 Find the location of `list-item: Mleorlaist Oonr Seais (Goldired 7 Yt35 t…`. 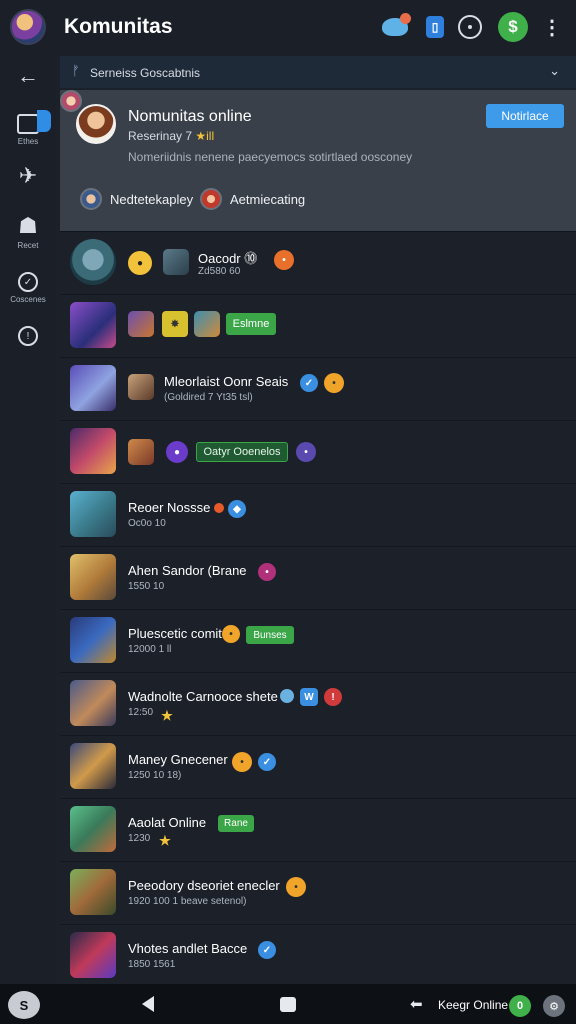

list-item: Mleorlaist Oonr Seais (Goldired 7 Yt35 t… is located at coordinates (318, 389).